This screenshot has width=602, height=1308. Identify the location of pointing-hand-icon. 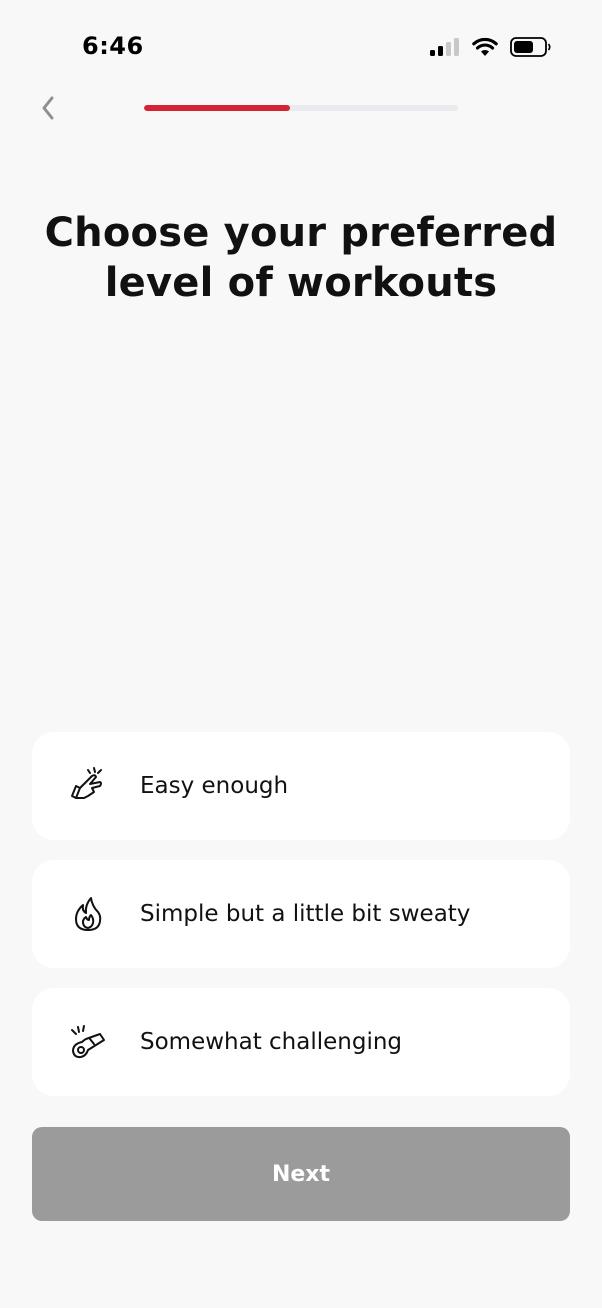
(88, 786).